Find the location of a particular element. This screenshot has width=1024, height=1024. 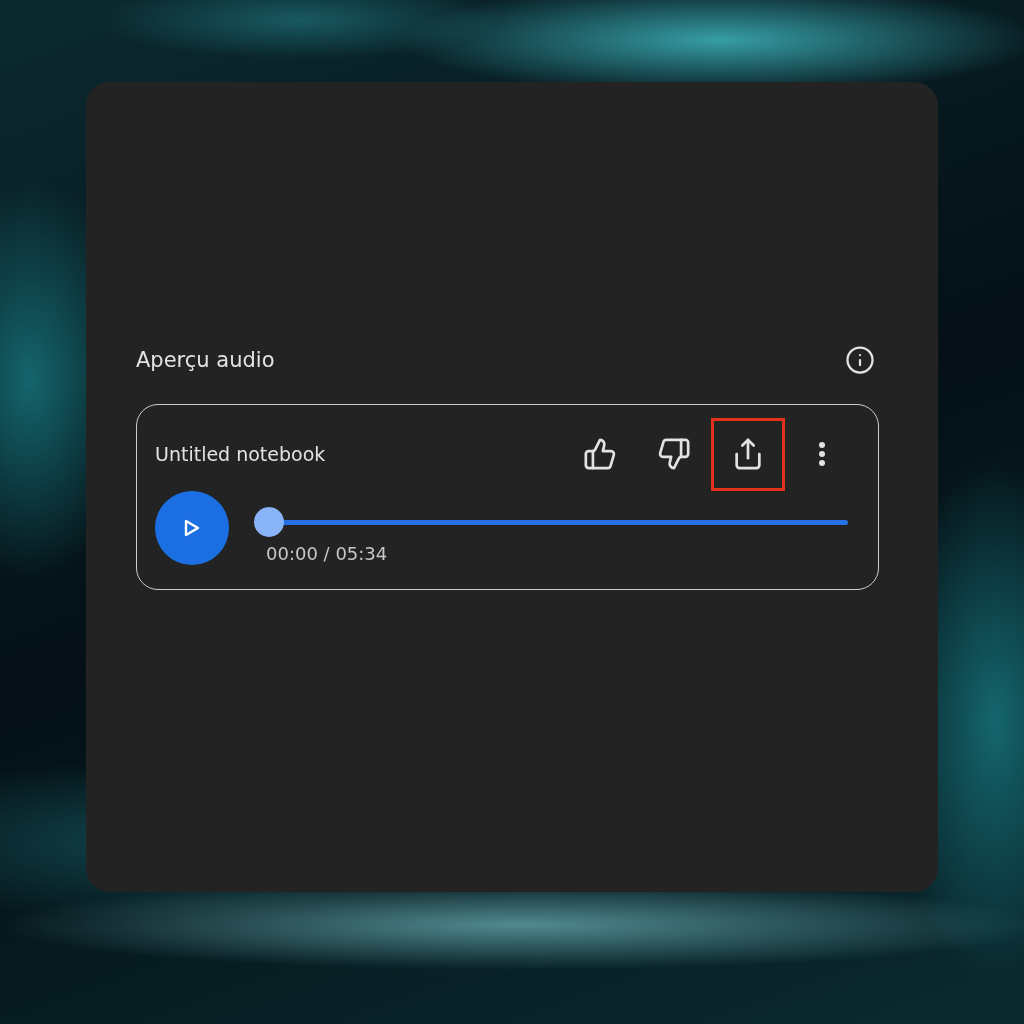

slider-thumb is located at coordinates (269, 522).